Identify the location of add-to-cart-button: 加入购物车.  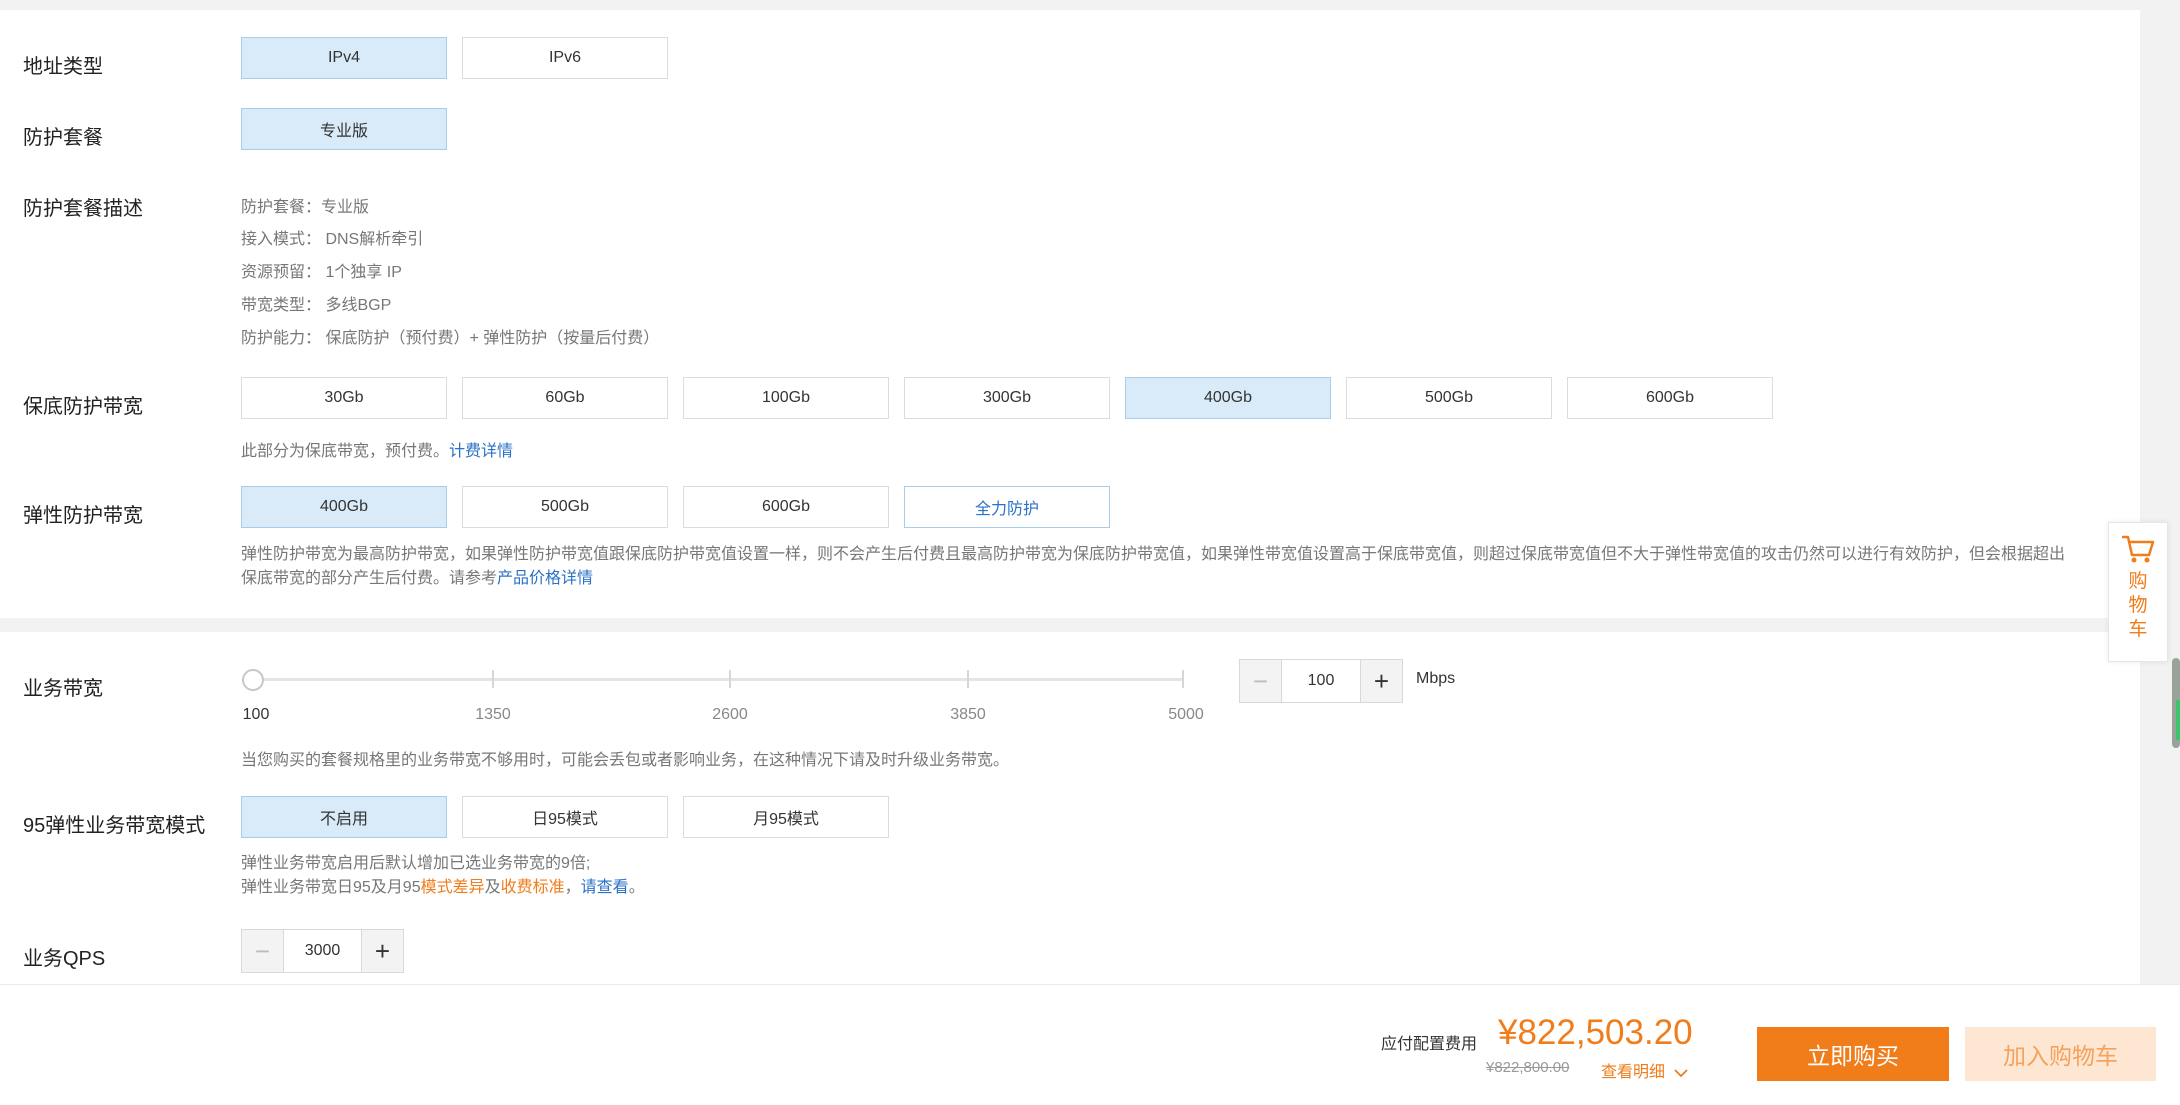
(2060, 1054).